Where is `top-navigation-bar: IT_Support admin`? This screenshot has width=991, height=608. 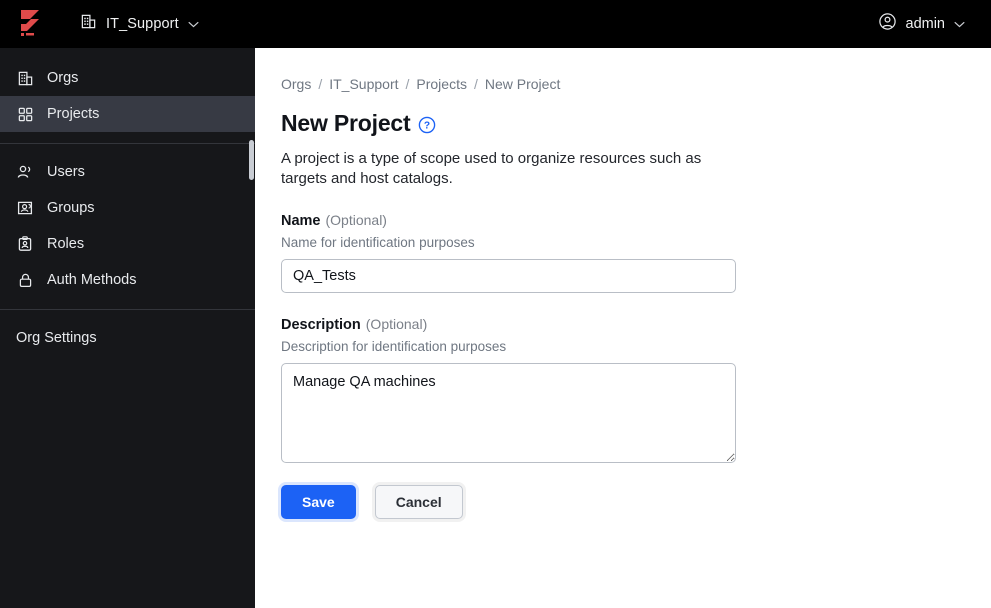 top-navigation-bar: IT_Support admin is located at coordinates (495, 24).